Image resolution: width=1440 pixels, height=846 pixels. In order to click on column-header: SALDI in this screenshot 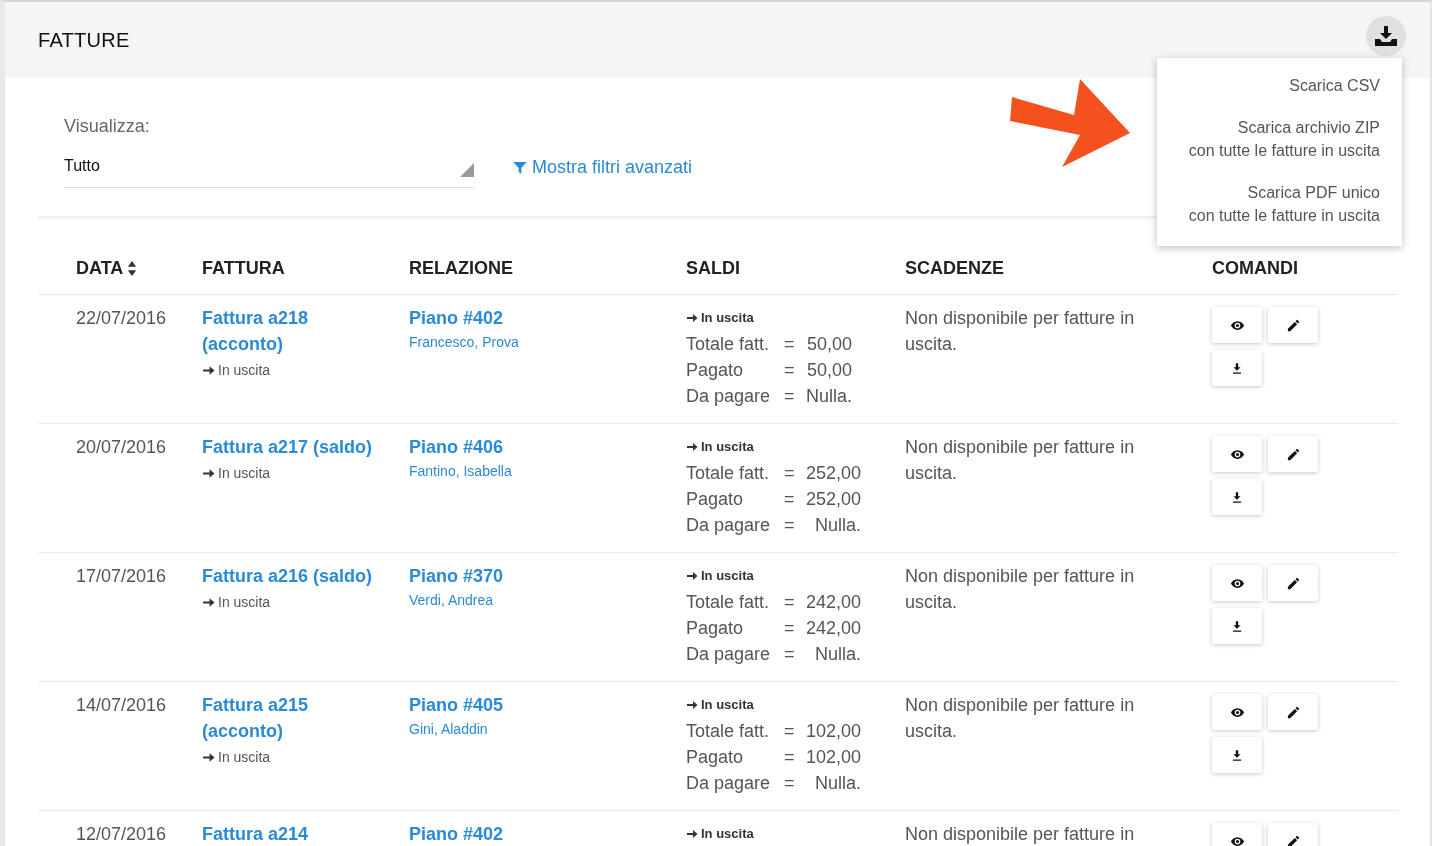, I will do `click(713, 269)`.